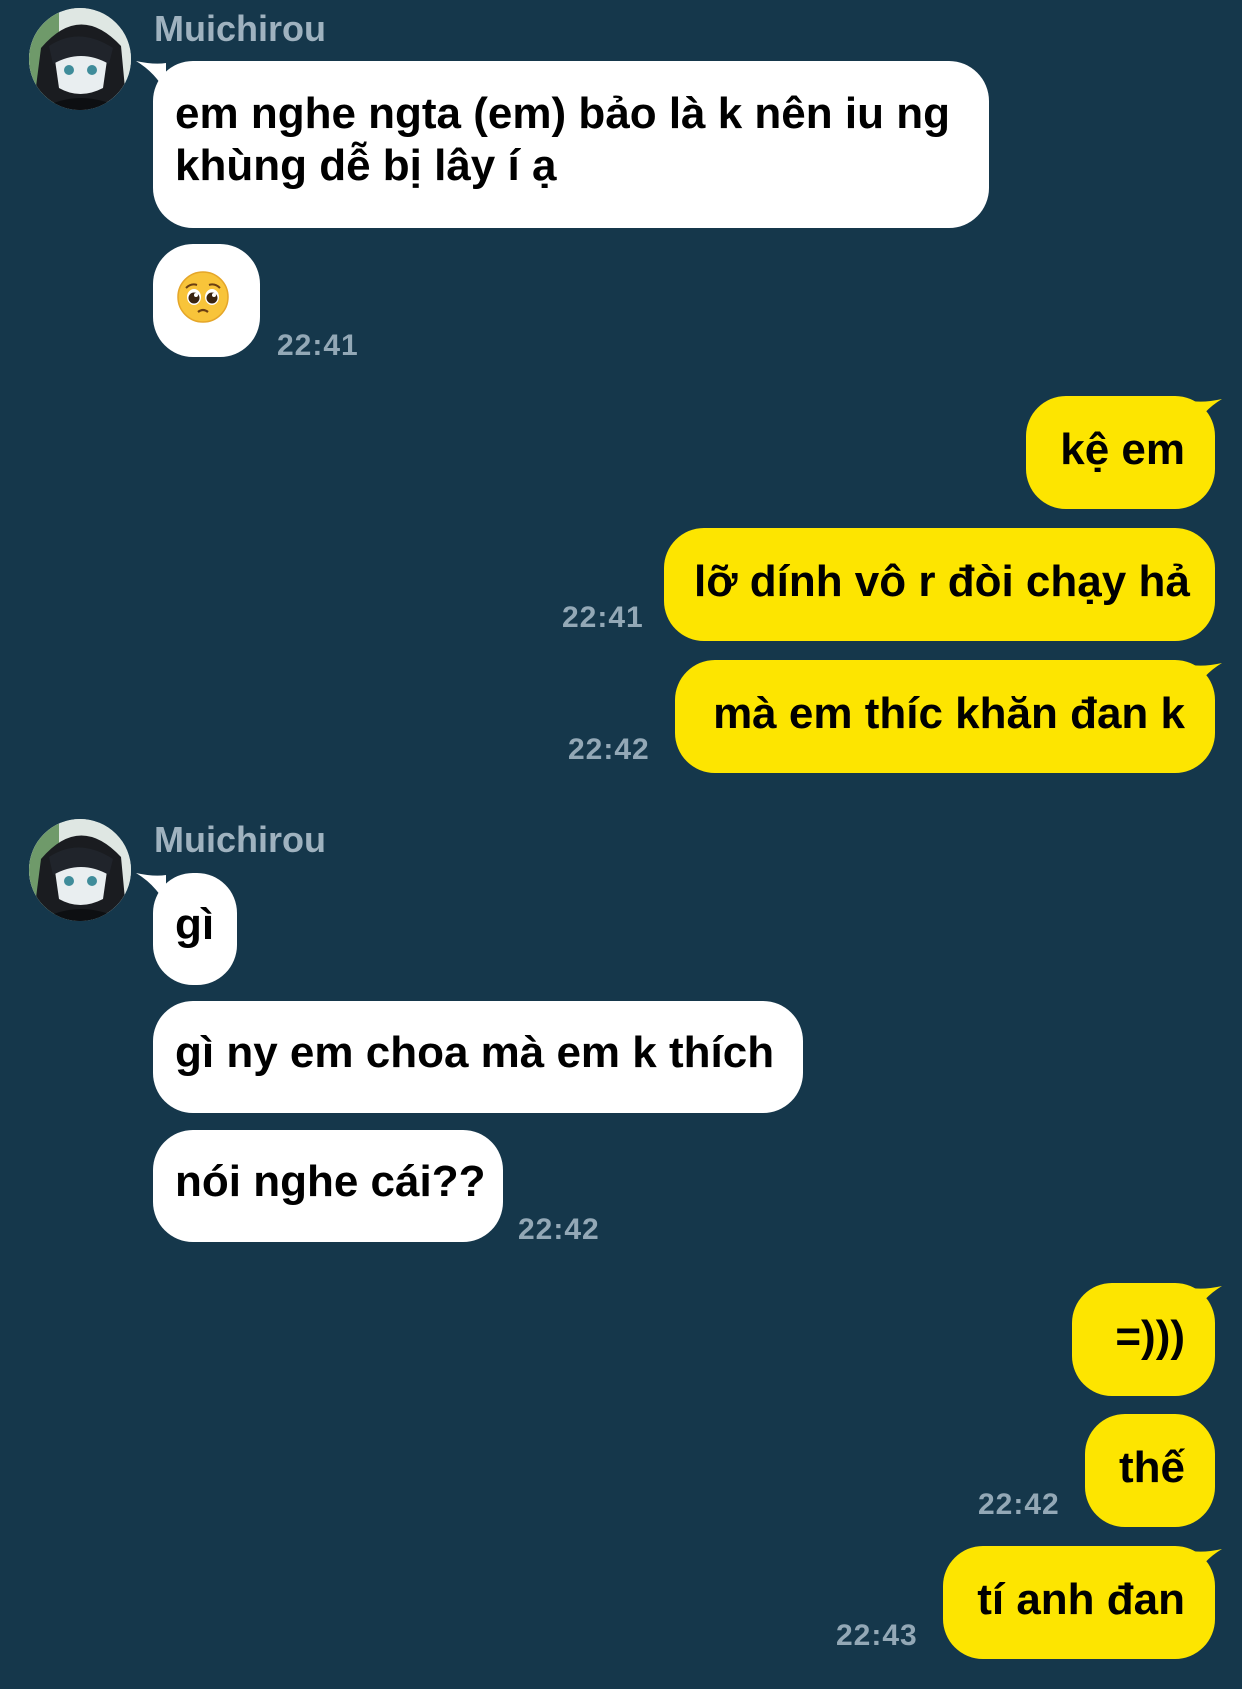 Image resolution: width=1242 pixels, height=1689 pixels. What do you see at coordinates (1150, 1336) in the screenshot?
I see `message-text: =)))` at bounding box center [1150, 1336].